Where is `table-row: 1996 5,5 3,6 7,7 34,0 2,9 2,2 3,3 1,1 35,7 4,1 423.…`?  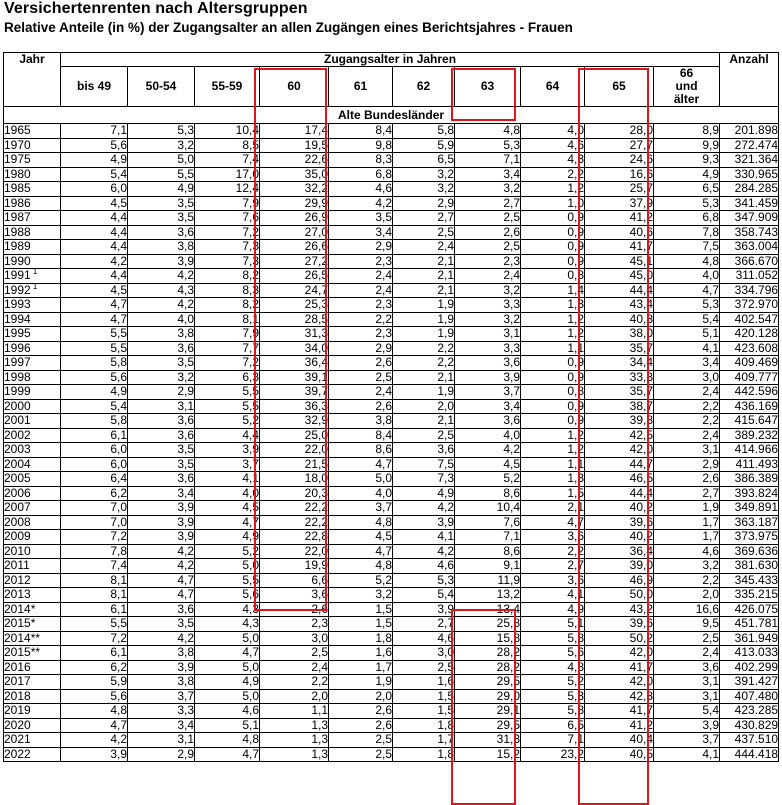 table-row: 1996 5,5 3,6 7,7 34,0 2,9 2,2 3,3 1,1 35,7 4,1 423.… is located at coordinates (391, 348).